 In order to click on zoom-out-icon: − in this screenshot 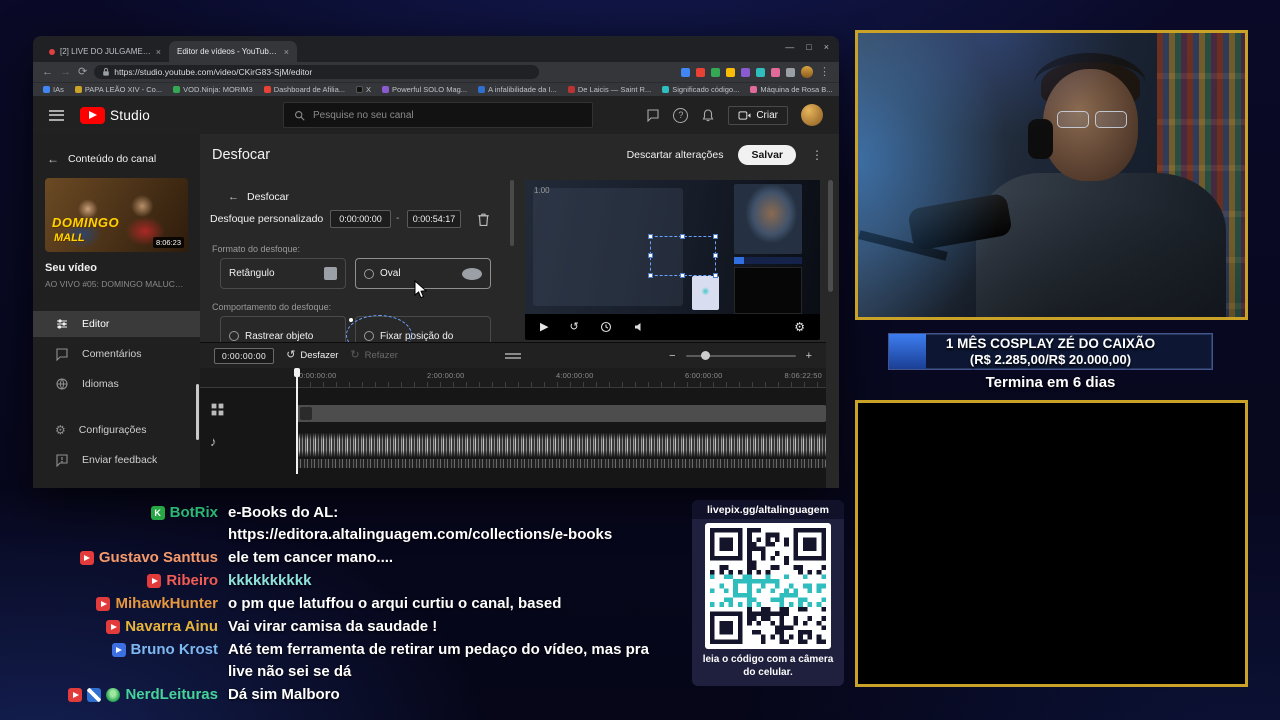, I will do `click(672, 356)`.